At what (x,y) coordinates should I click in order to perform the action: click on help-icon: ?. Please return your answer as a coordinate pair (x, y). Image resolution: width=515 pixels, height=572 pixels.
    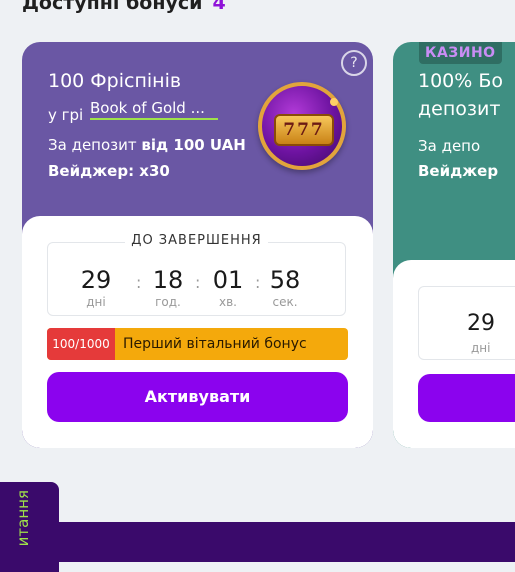
    Looking at the image, I should click on (354, 63).